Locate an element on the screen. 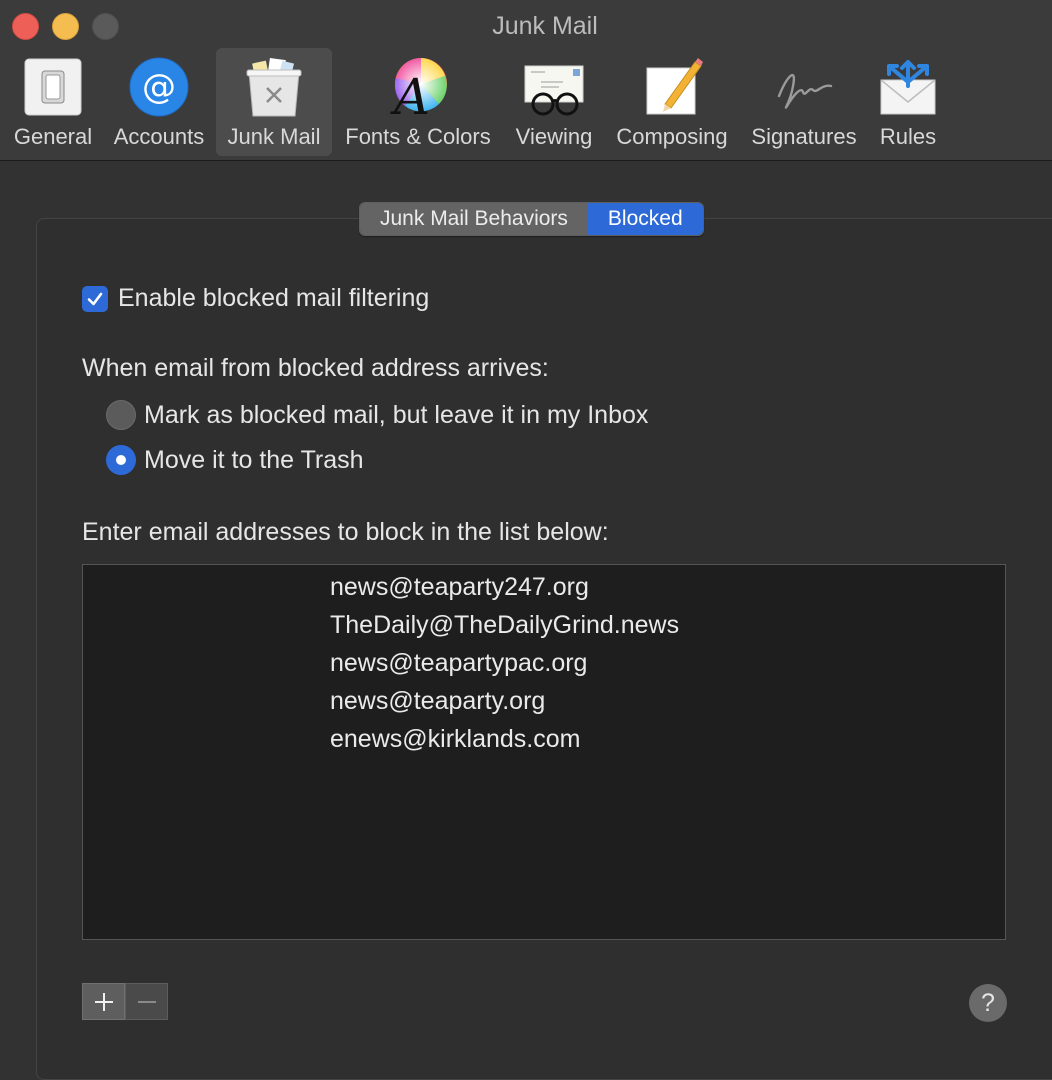 Image resolution: width=1052 pixels, height=1080 pixels. at-sign-icon: @ is located at coordinates (159, 87).